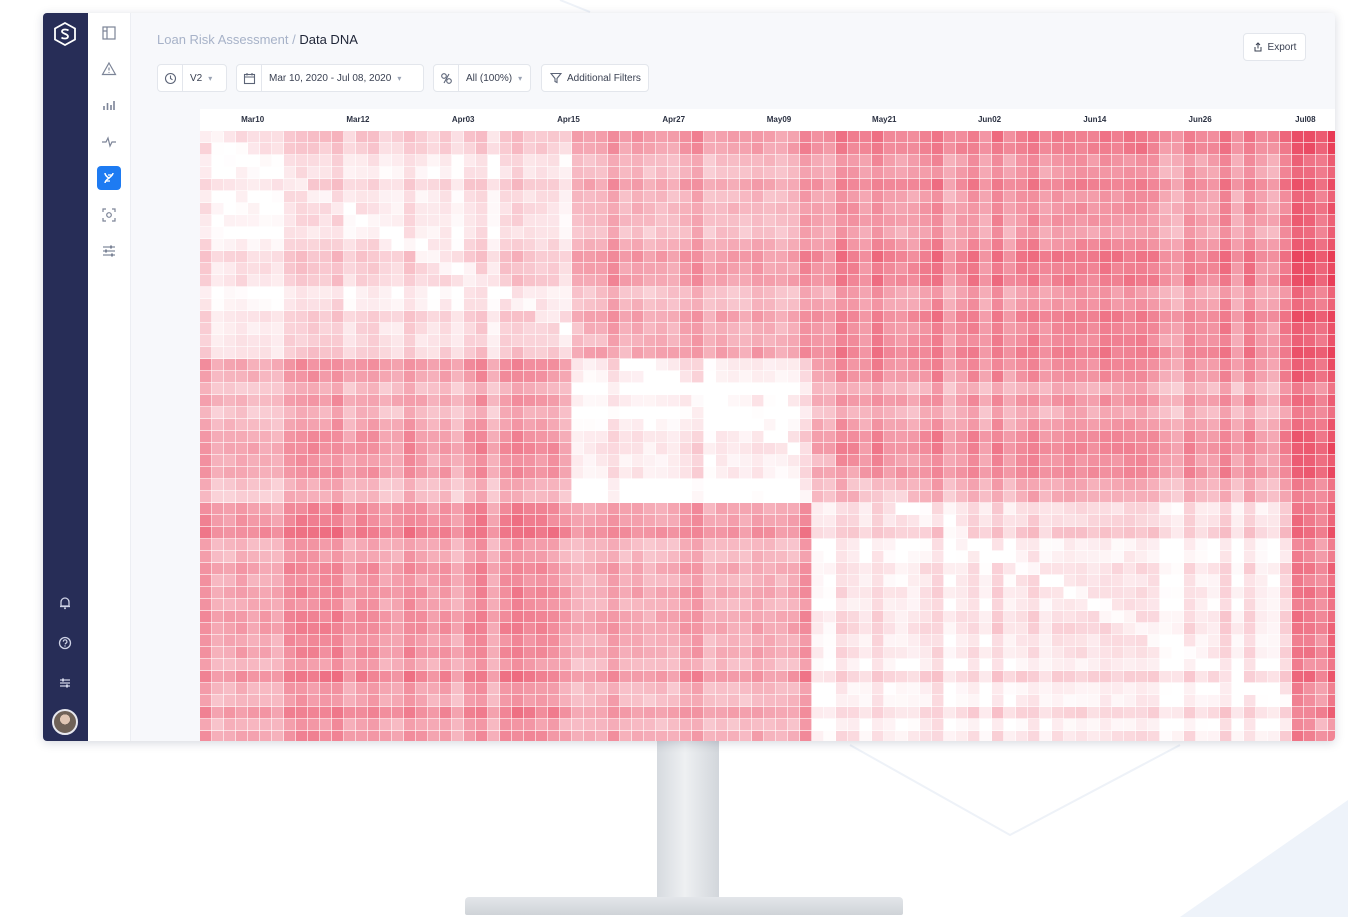 The height and width of the screenshot is (917, 1348). I want to click on export-button: Export, so click(1274, 47).